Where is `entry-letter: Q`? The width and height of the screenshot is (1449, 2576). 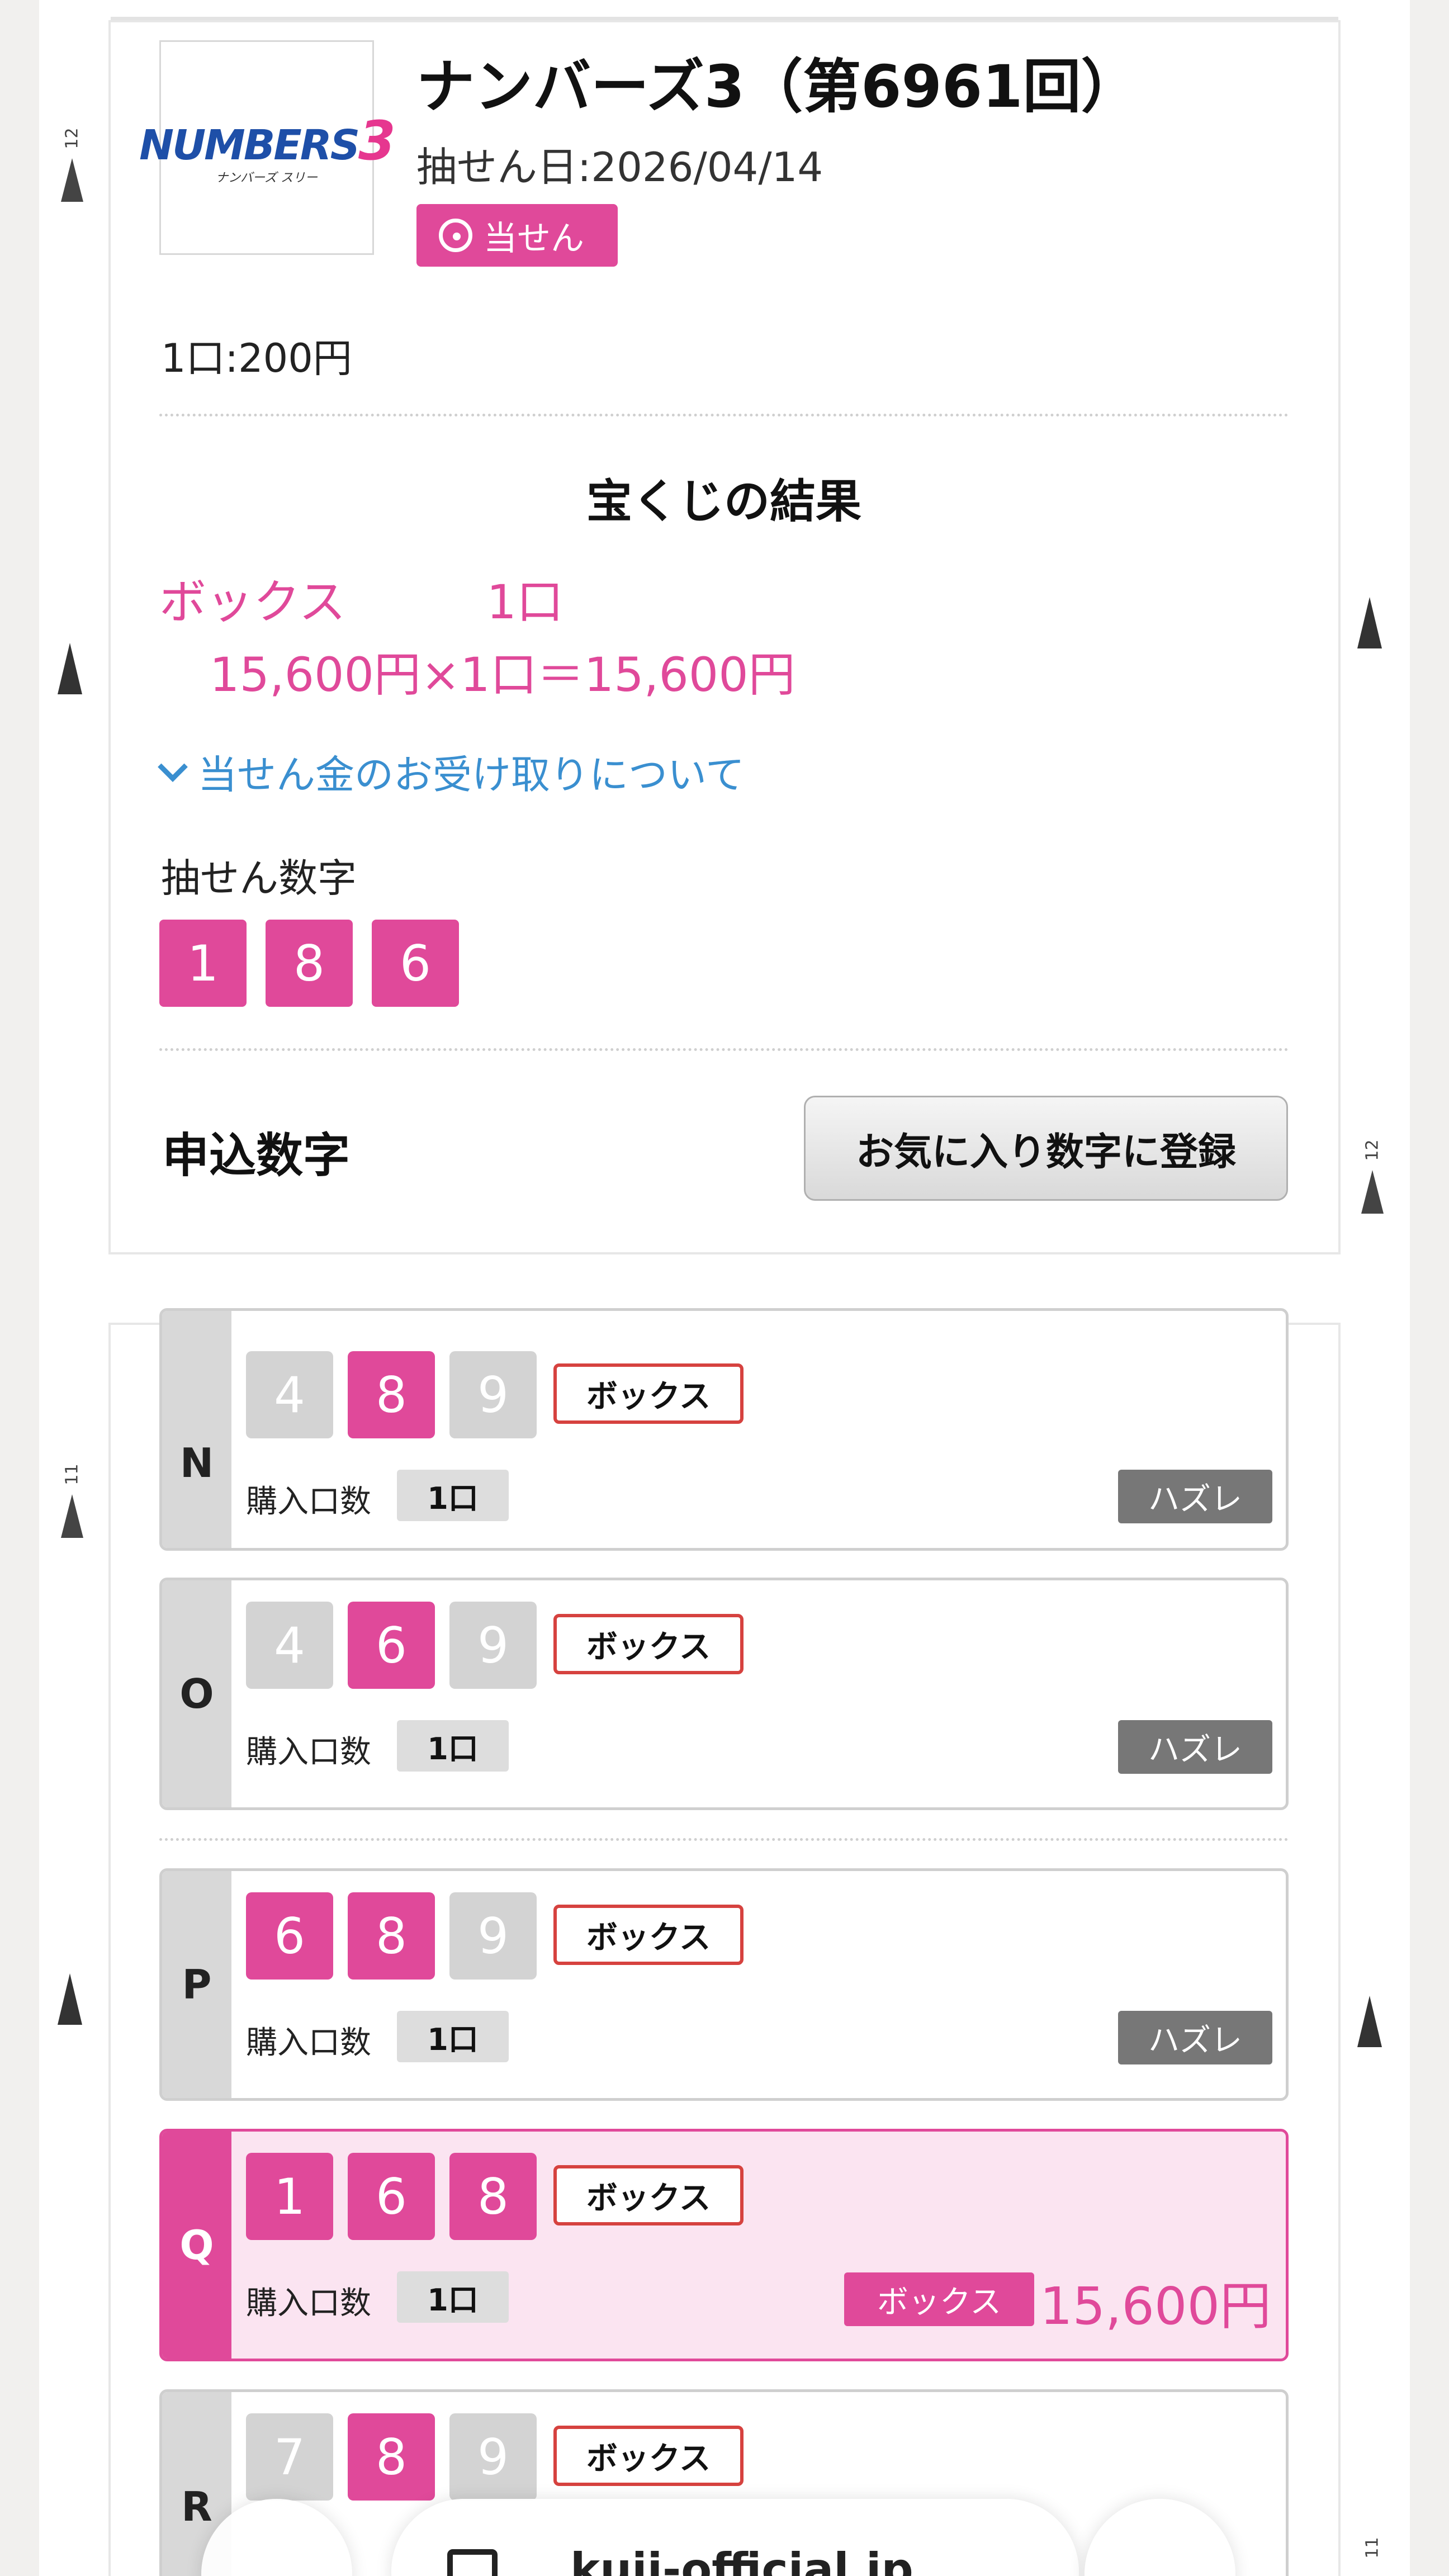
entry-letter: Q is located at coordinates (197, 2245).